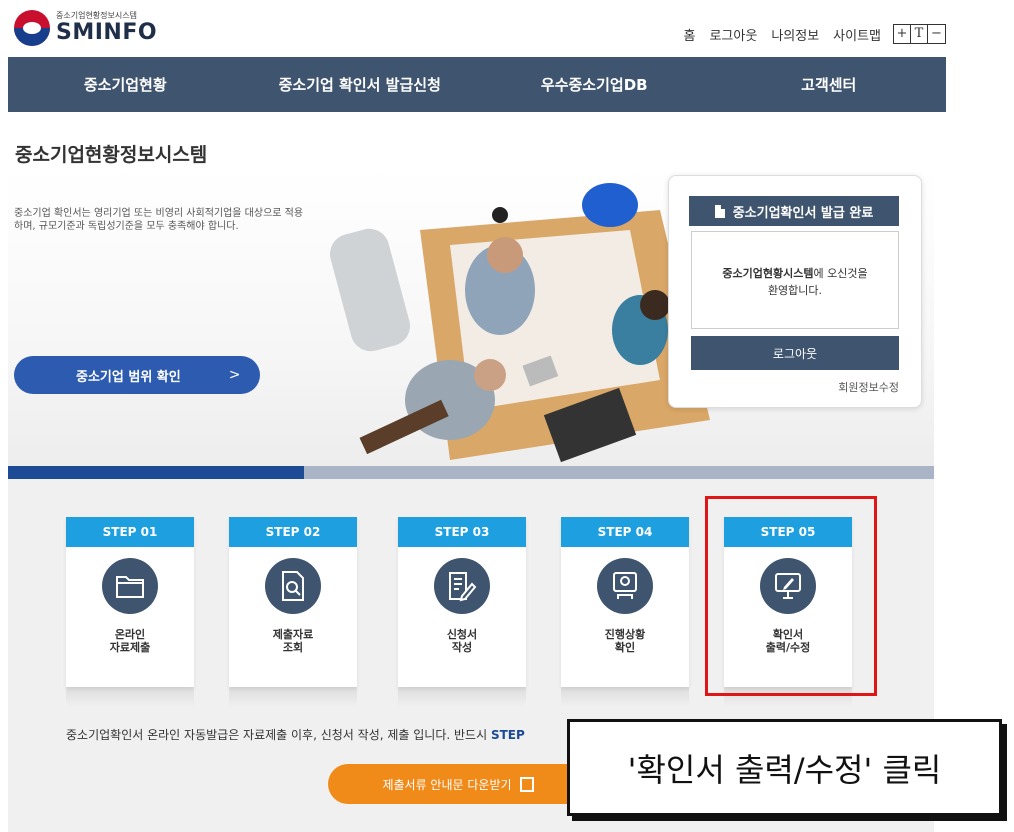 The height and width of the screenshot is (832, 1014). I want to click on certificate-issued-header: 중소기업확인서 발급 완료, so click(794, 211).